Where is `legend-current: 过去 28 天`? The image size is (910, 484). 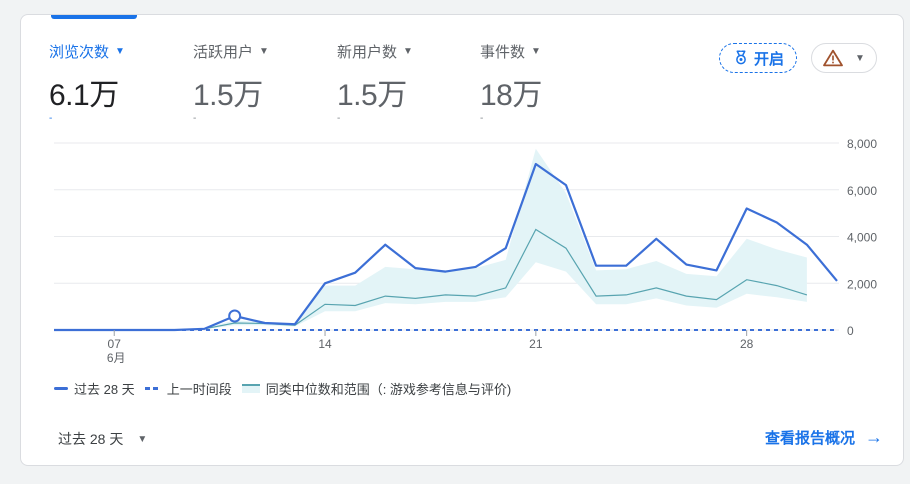
legend-current: 过去 28 天 is located at coordinates (94, 388).